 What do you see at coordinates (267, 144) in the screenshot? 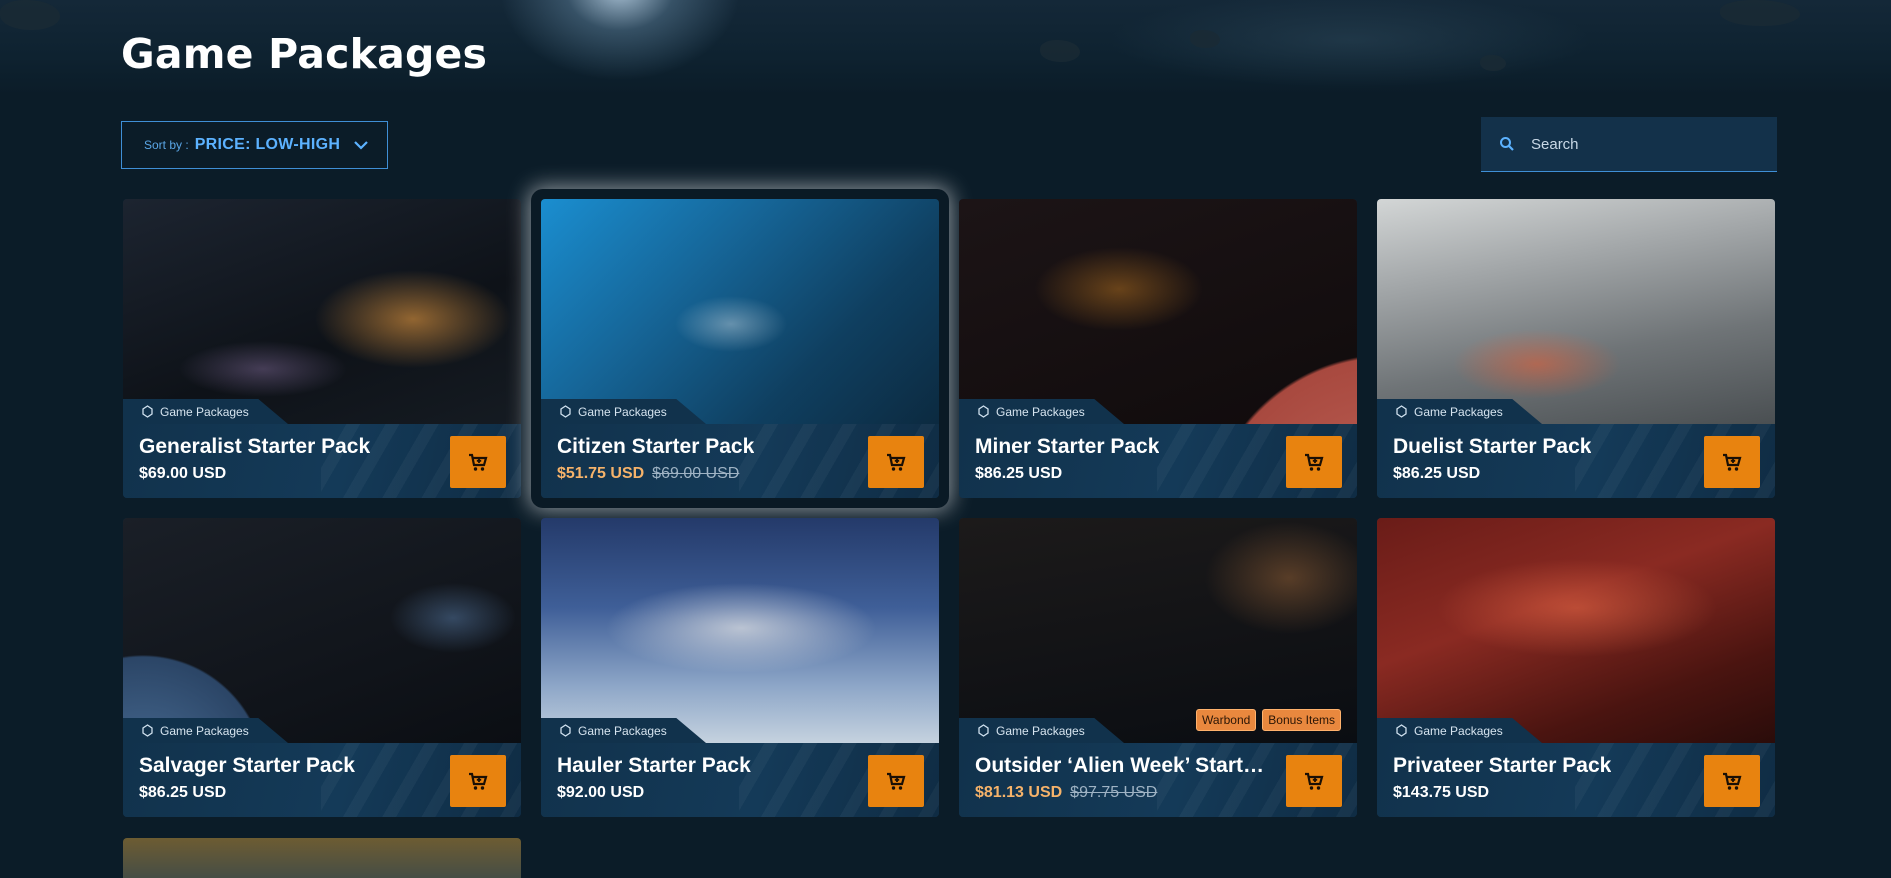
I see `sort-value: PRICE: LOW-HIGH` at bounding box center [267, 144].